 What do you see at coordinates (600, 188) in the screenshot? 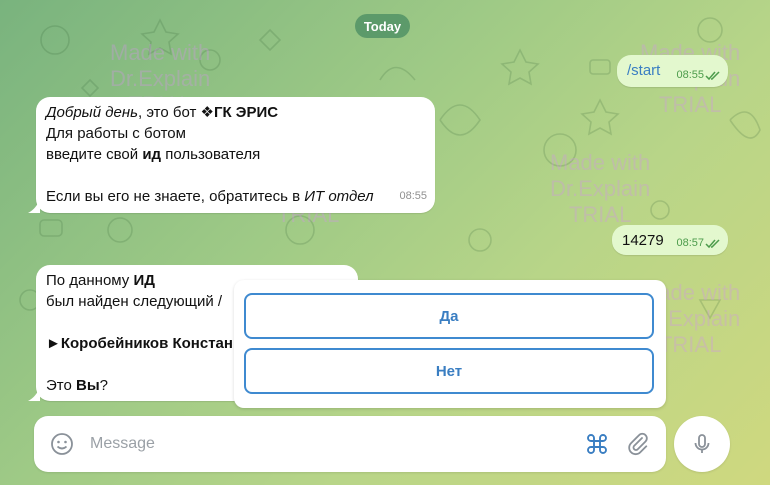
I see `watermark: Made withDr.ExplainTRIAL` at bounding box center [600, 188].